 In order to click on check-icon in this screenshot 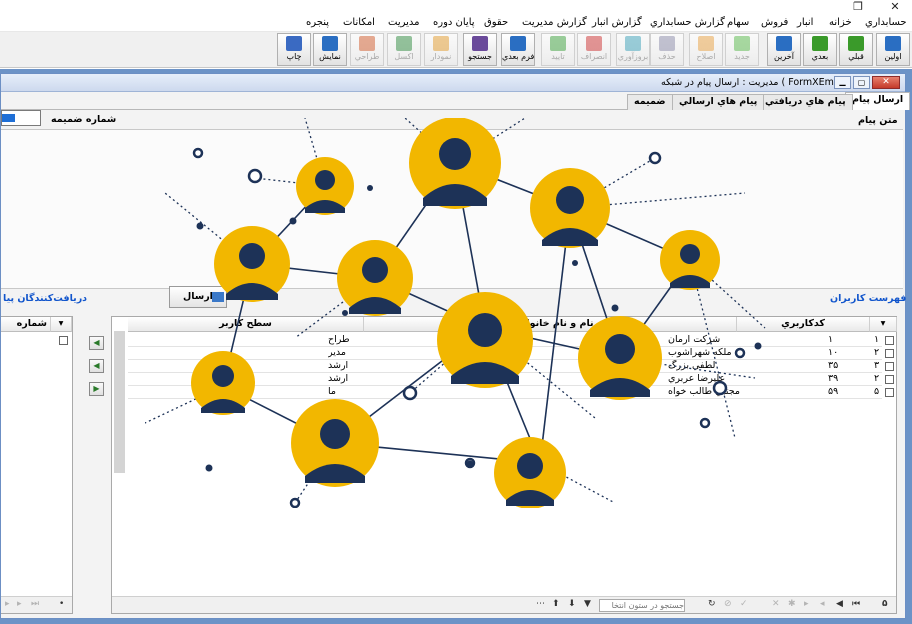, I will do `click(558, 43)`.